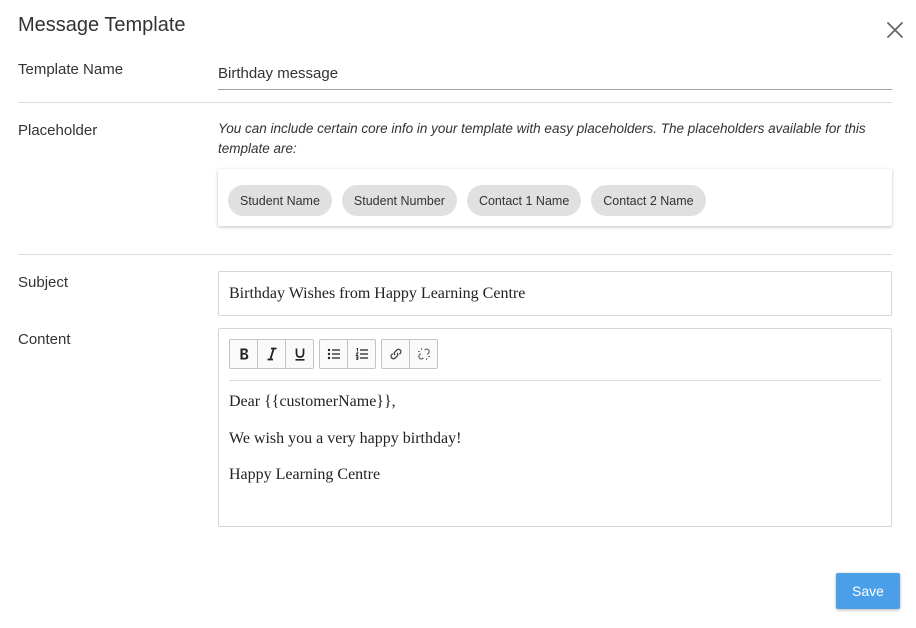 This screenshot has width=916, height=628. What do you see at coordinates (44, 339) in the screenshot?
I see `content-label: Content` at bounding box center [44, 339].